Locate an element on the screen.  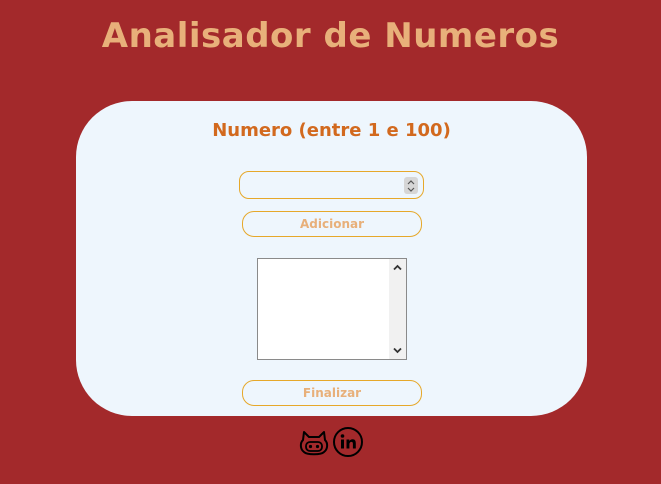
scroll-down-icon is located at coordinates (397, 350).